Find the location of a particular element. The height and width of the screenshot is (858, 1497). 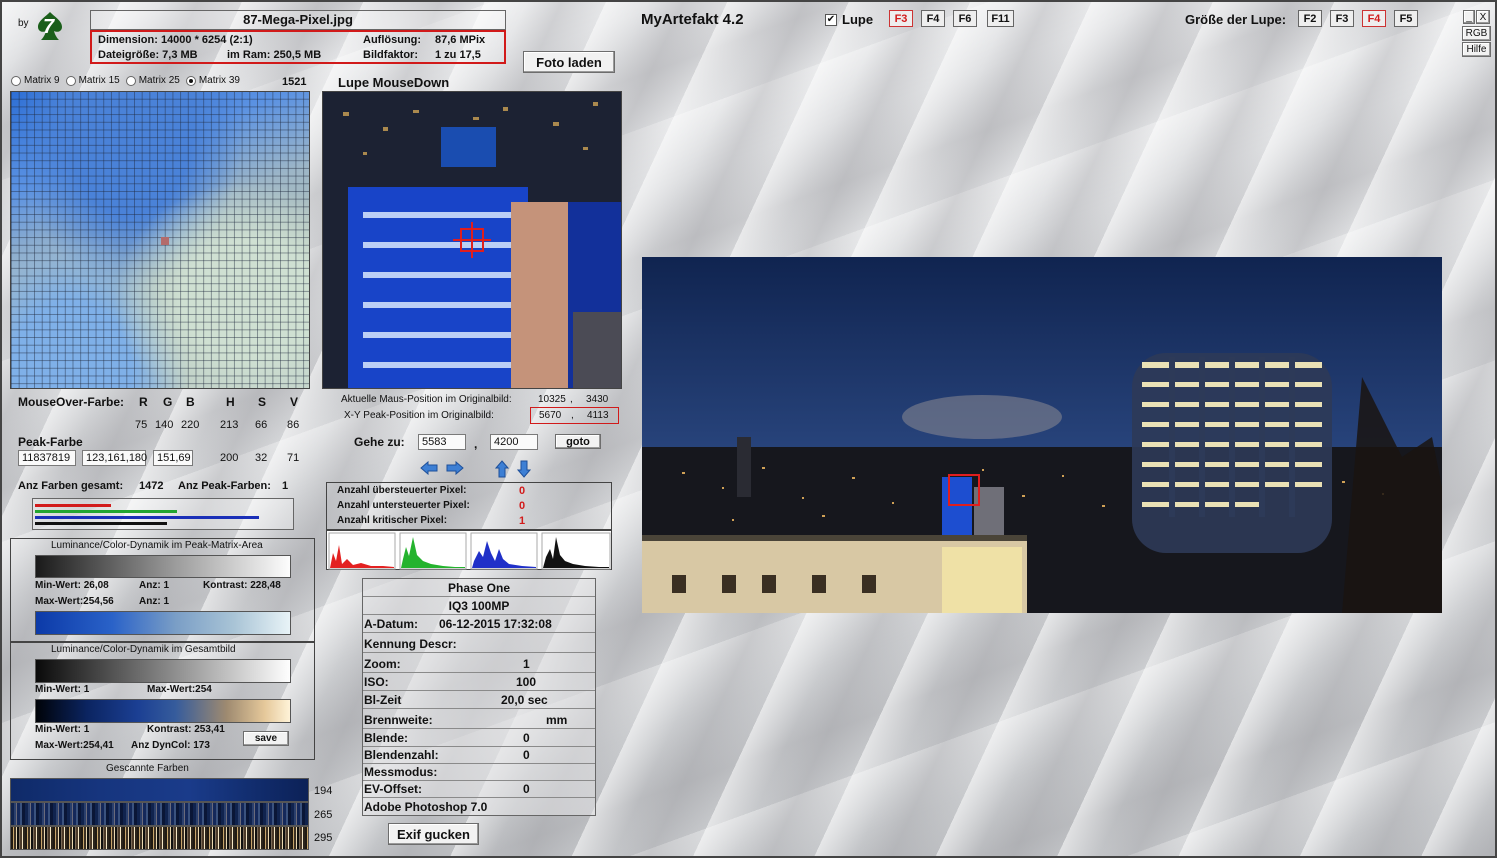

minimize-button: _ is located at coordinates (1469, 17).